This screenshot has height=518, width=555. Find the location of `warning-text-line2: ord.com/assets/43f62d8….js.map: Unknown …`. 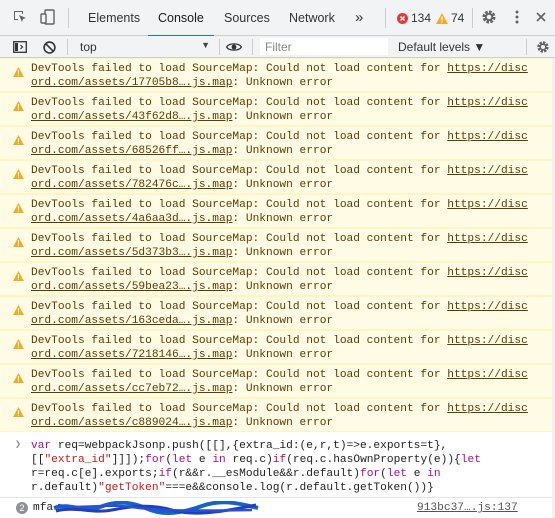

warning-text-line2: ord.com/assets/43f62d8….js.map: Unknown … is located at coordinates (182, 117).